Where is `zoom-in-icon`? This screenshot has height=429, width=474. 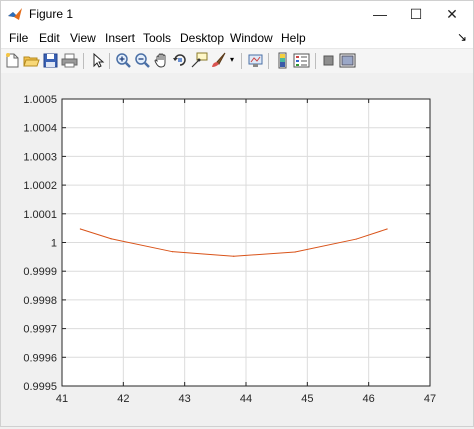
zoom-in-icon is located at coordinates (123, 60).